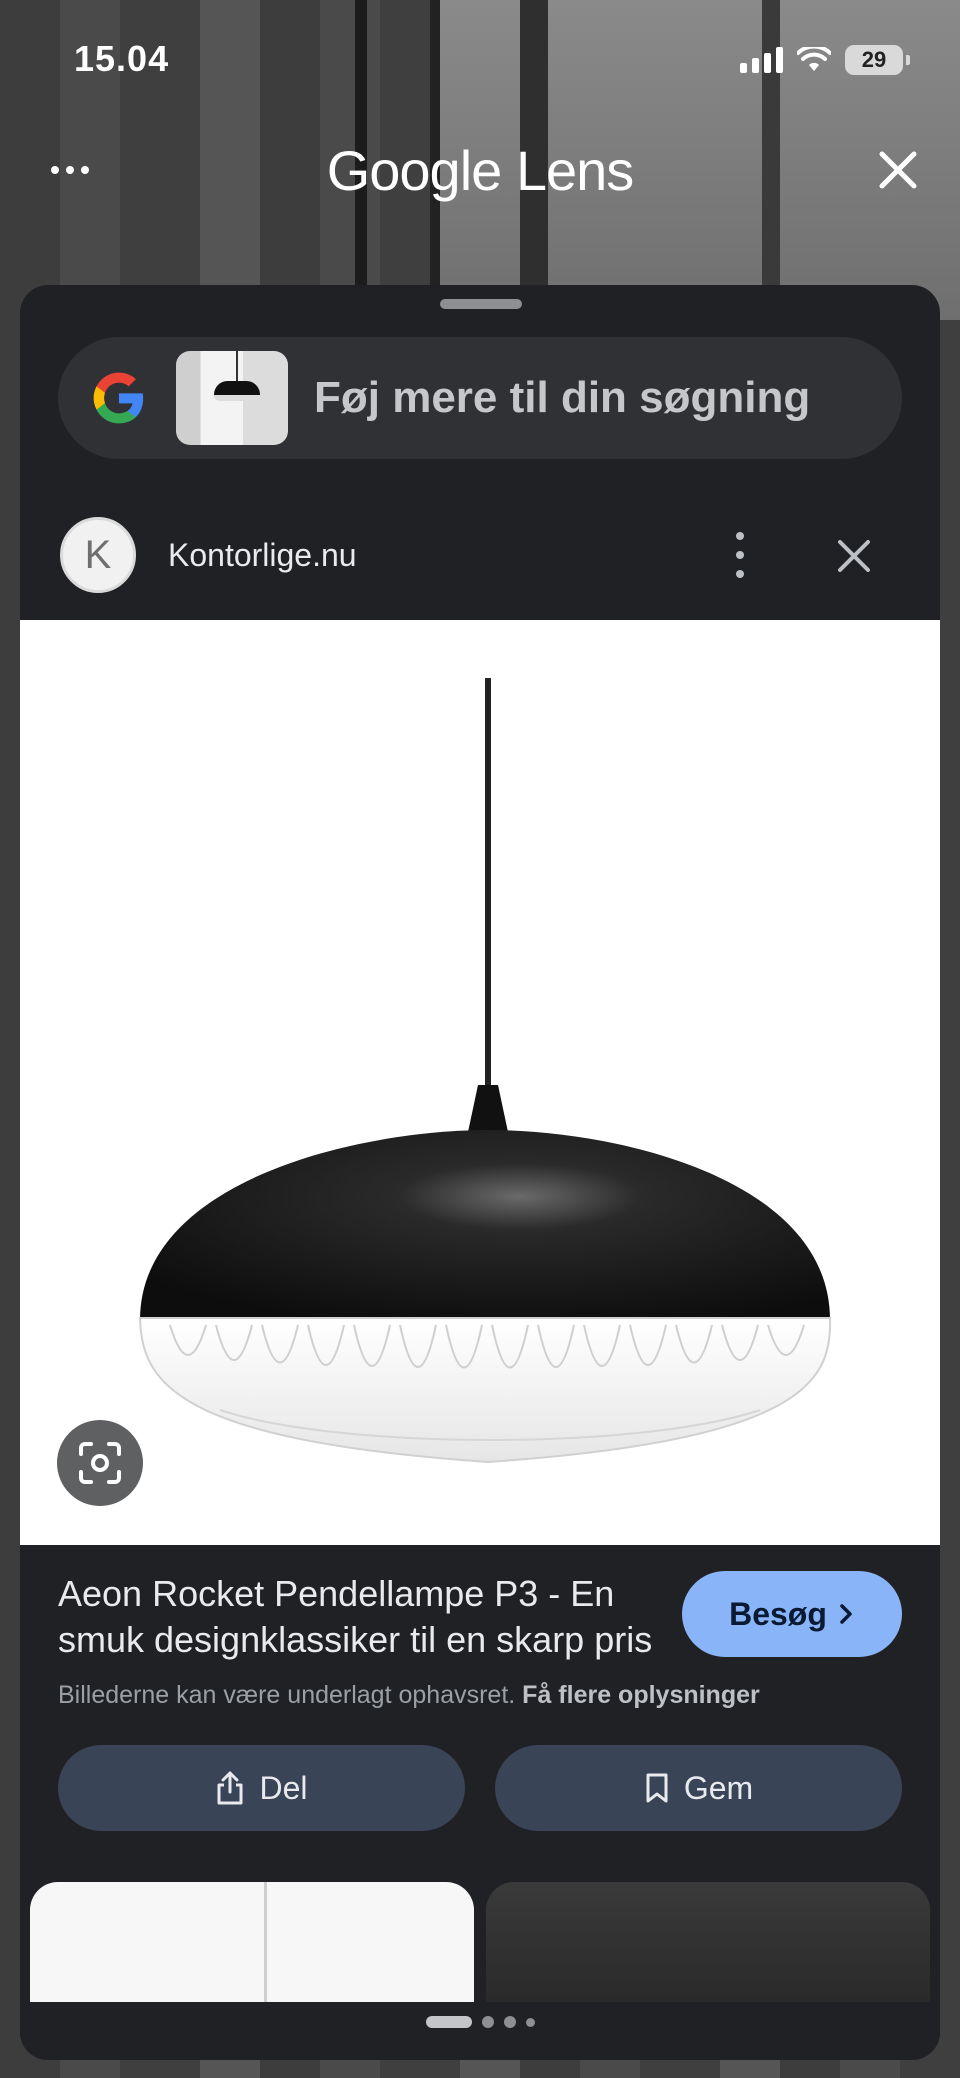 The width and height of the screenshot is (960, 2078). What do you see at coordinates (814, 59) in the screenshot?
I see `wifi-icon` at bounding box center [814, 59].